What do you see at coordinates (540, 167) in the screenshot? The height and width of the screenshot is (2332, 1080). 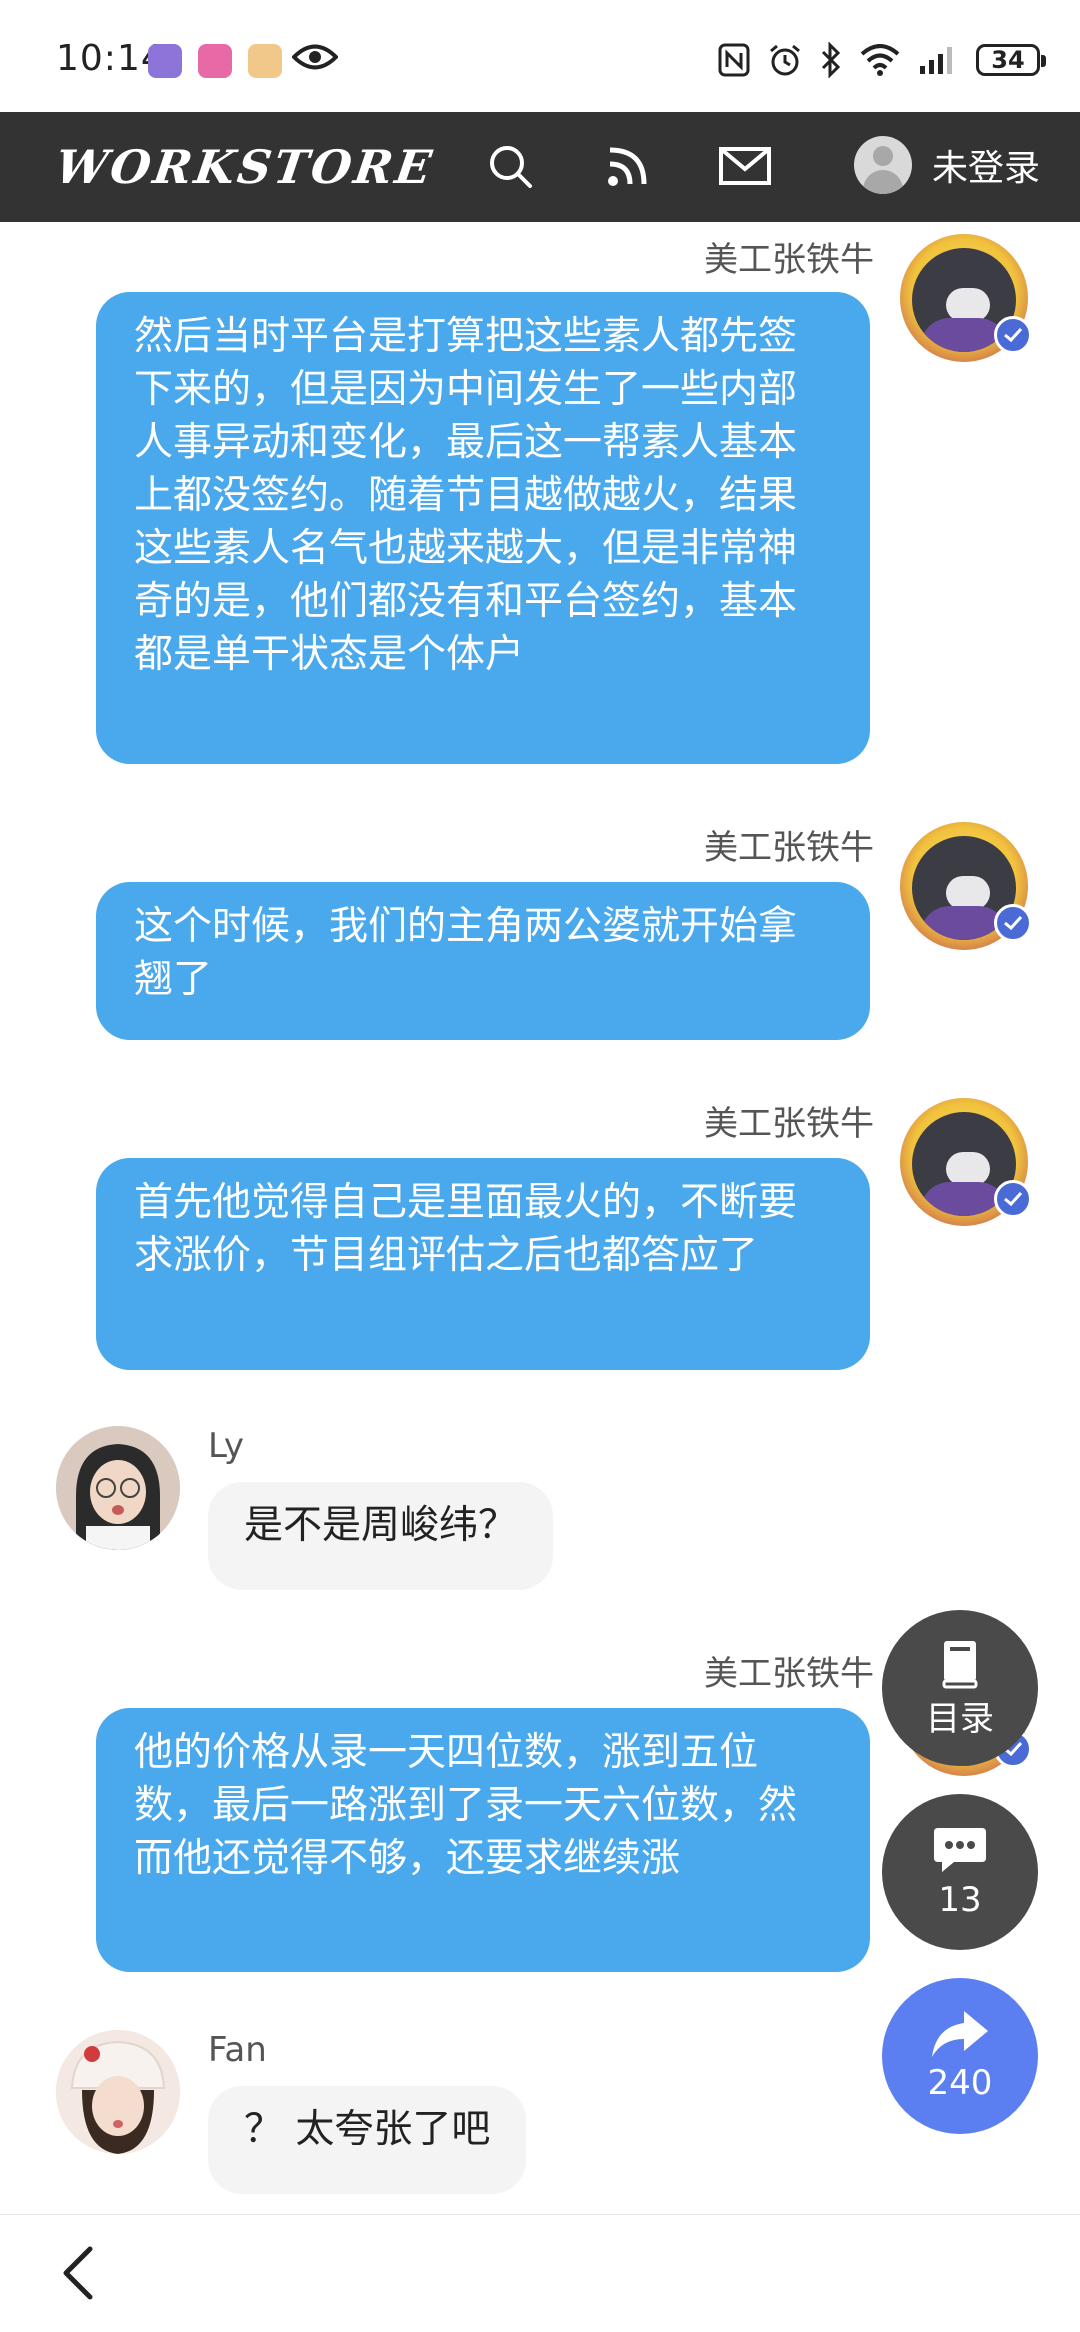 I see `app-header: WORKSTORE 未登录` at bounding box center [540, 167].